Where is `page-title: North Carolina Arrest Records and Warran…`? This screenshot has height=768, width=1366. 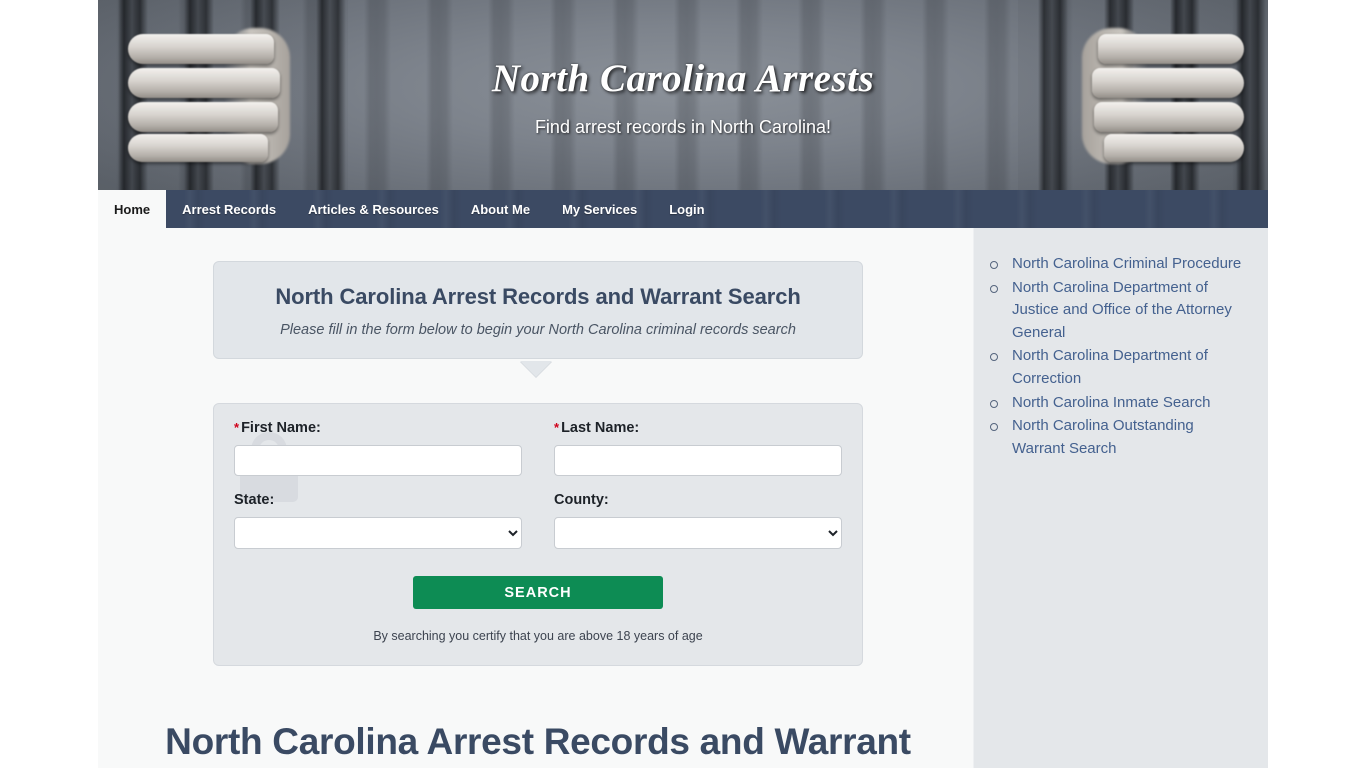
page-title: North Carolina Arrest Records and Warran… is located at coordinates (538, 744).